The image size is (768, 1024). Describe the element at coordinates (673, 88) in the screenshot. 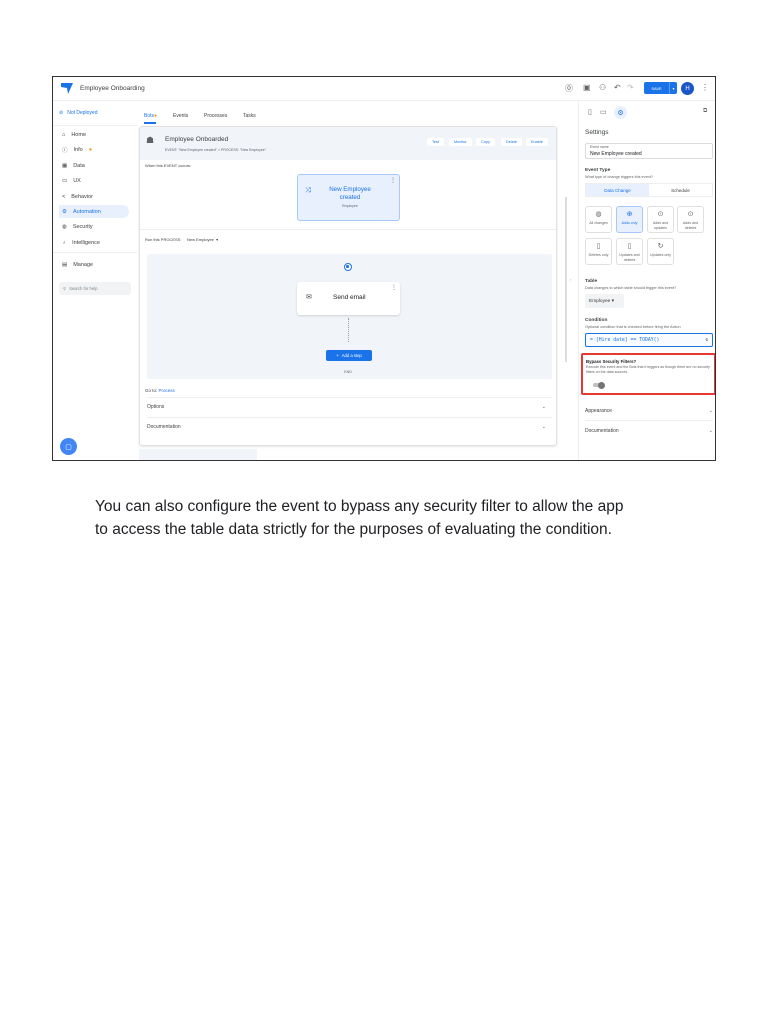

I see `save-menu-chevron-icon: ▾` at that location.